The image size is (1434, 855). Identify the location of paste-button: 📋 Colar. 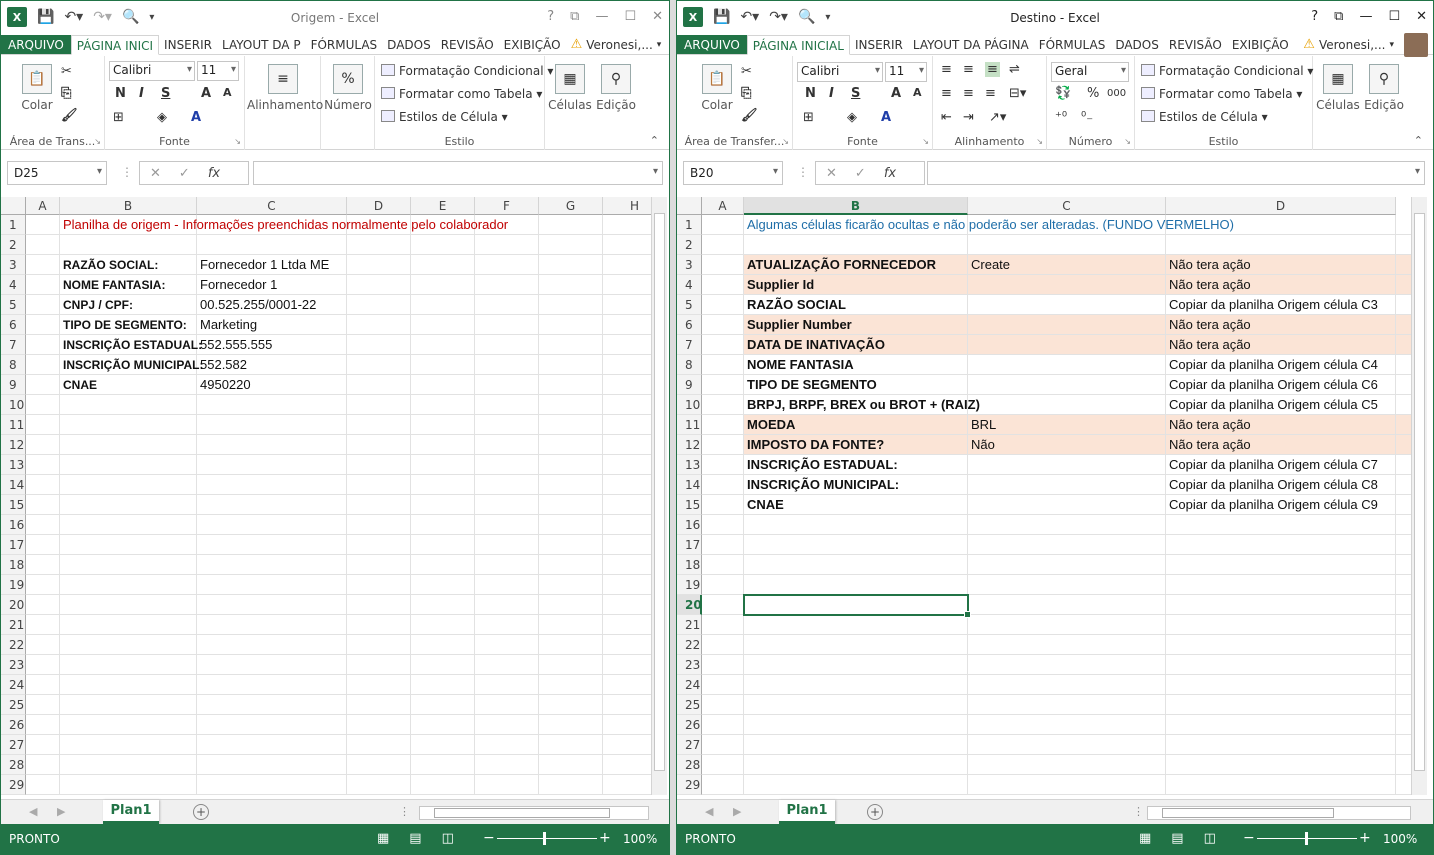
(37, 88).